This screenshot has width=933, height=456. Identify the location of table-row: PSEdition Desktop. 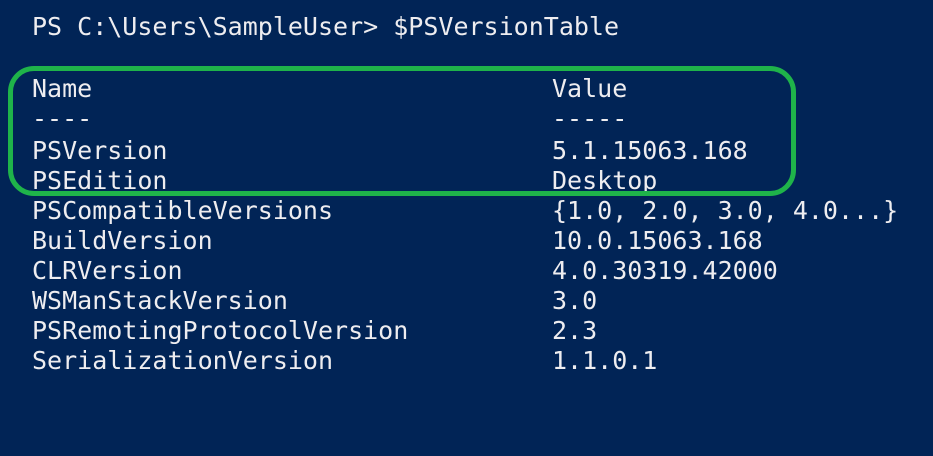
(482, 181).